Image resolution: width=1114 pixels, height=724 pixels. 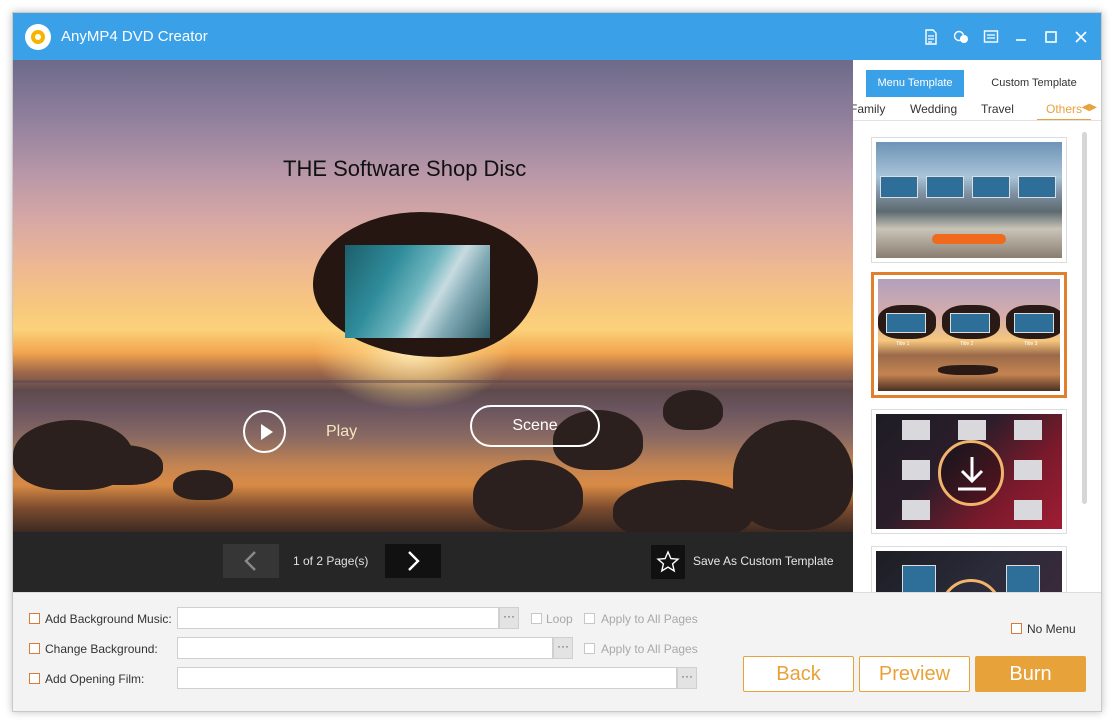 What do you see at coordinates (903, 344) in the screenshot?
I see `mini-title-1: Title 1` at bounding box center [903, 344].